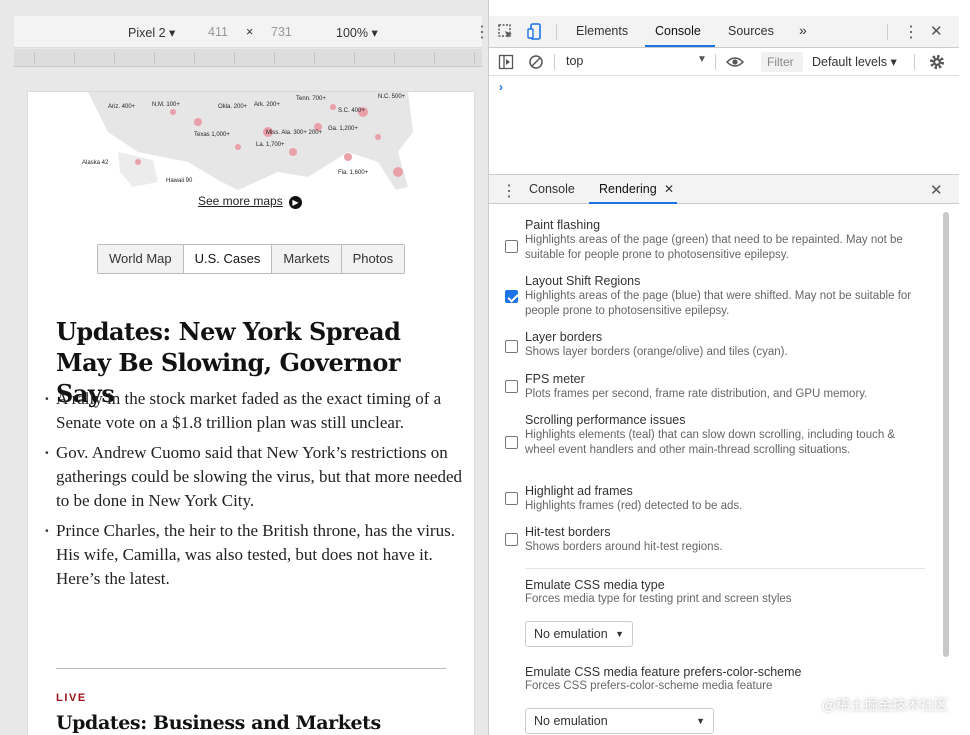 This screenshot has height=735, width=970. What do you see at coordinates (509, 191) in the screenshot?
I see `drawer-menu-icon: ⋮` at bounding box center [509, 191].